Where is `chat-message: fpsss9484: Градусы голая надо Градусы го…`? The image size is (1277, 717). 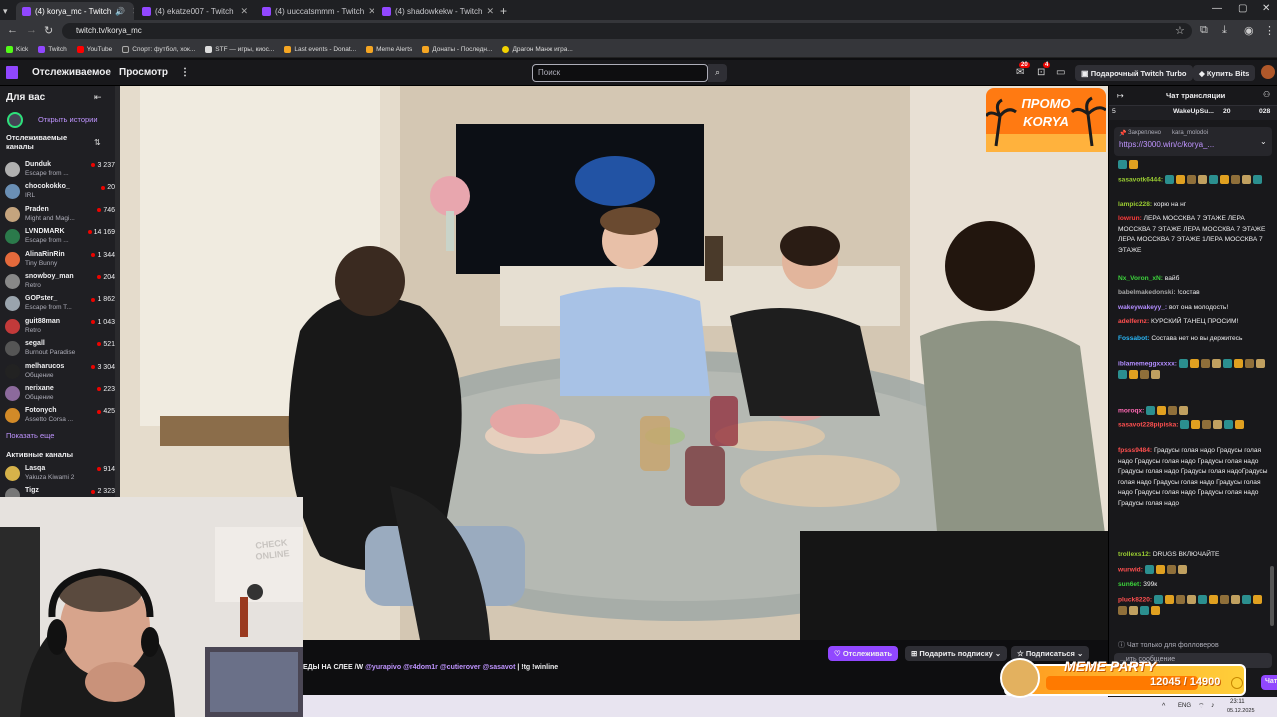
chat-message: fpsss9484: Градусы голая надо Градусы го… is located at coordinates (1193, 478).